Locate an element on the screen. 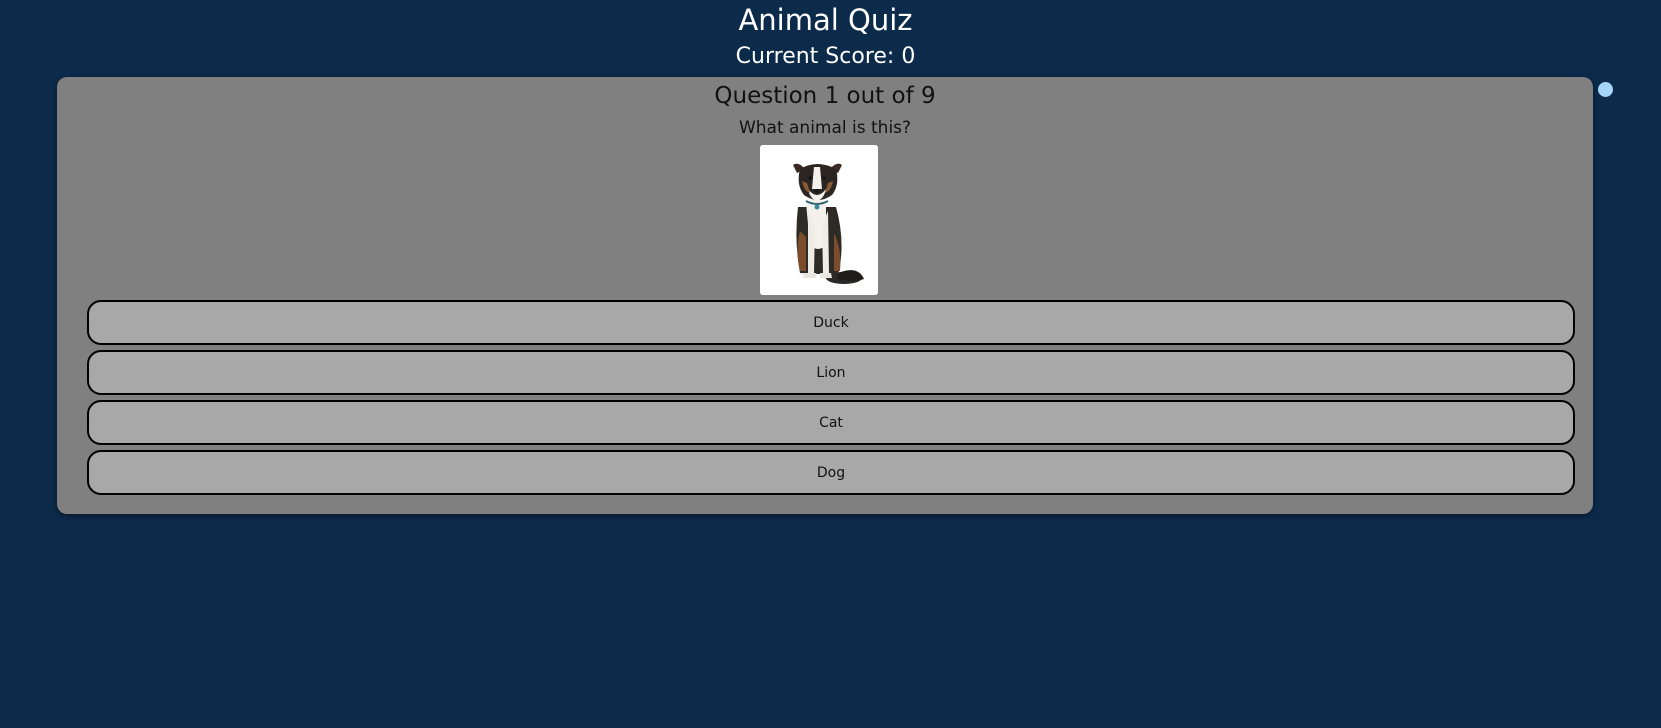 Image resolution: width=1661 pixels, height=728 pixels. option-dog-button: Dog is located at coordinates (831, 472).